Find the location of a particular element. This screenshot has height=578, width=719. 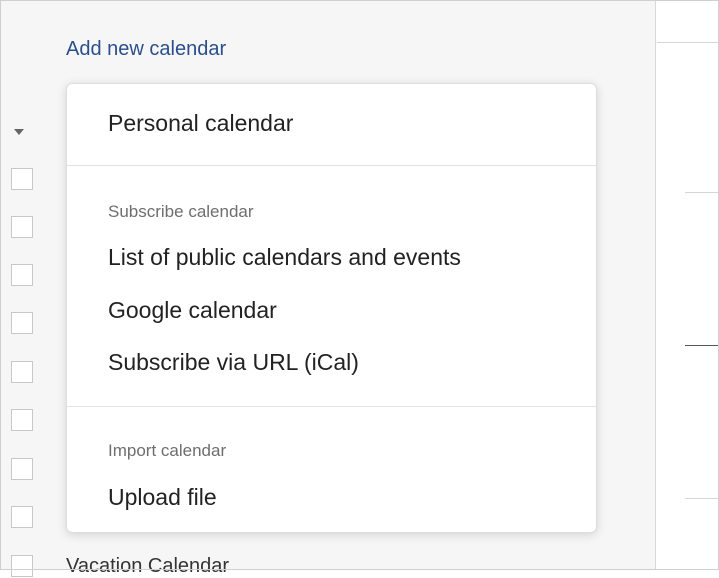

public-calendars-item: List of public calendars and events is located at coordinates (284, 257).